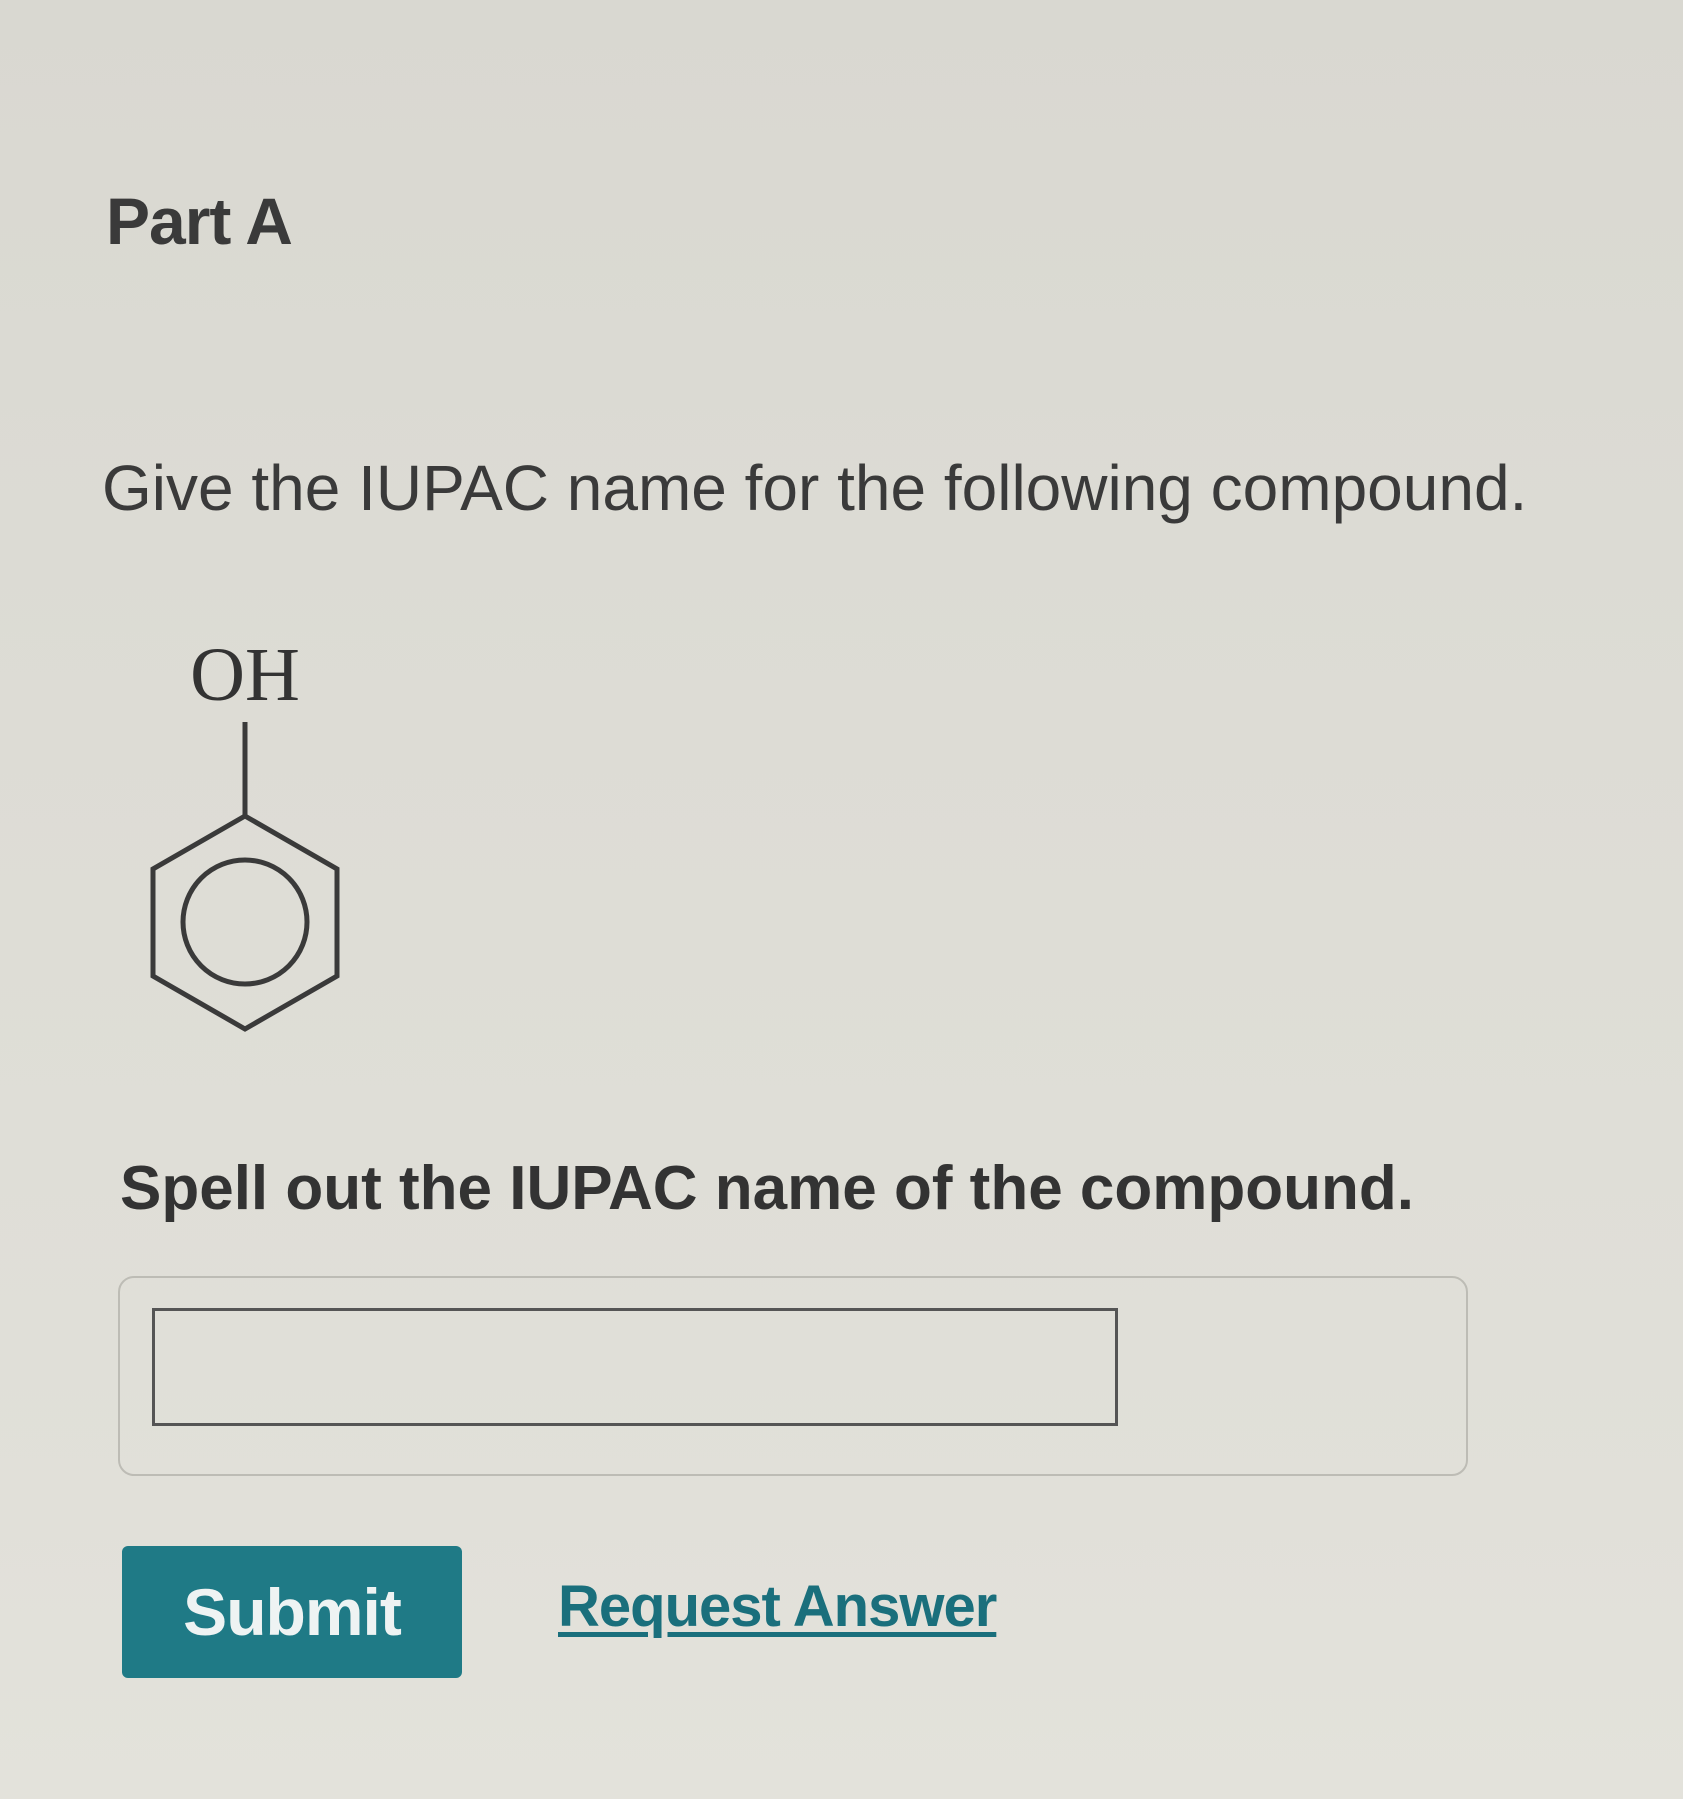  What do you see at coordinates (245, 675) in the screenshot?
I see `hydroxyl-label: OH` at bounding box center [245, 675].